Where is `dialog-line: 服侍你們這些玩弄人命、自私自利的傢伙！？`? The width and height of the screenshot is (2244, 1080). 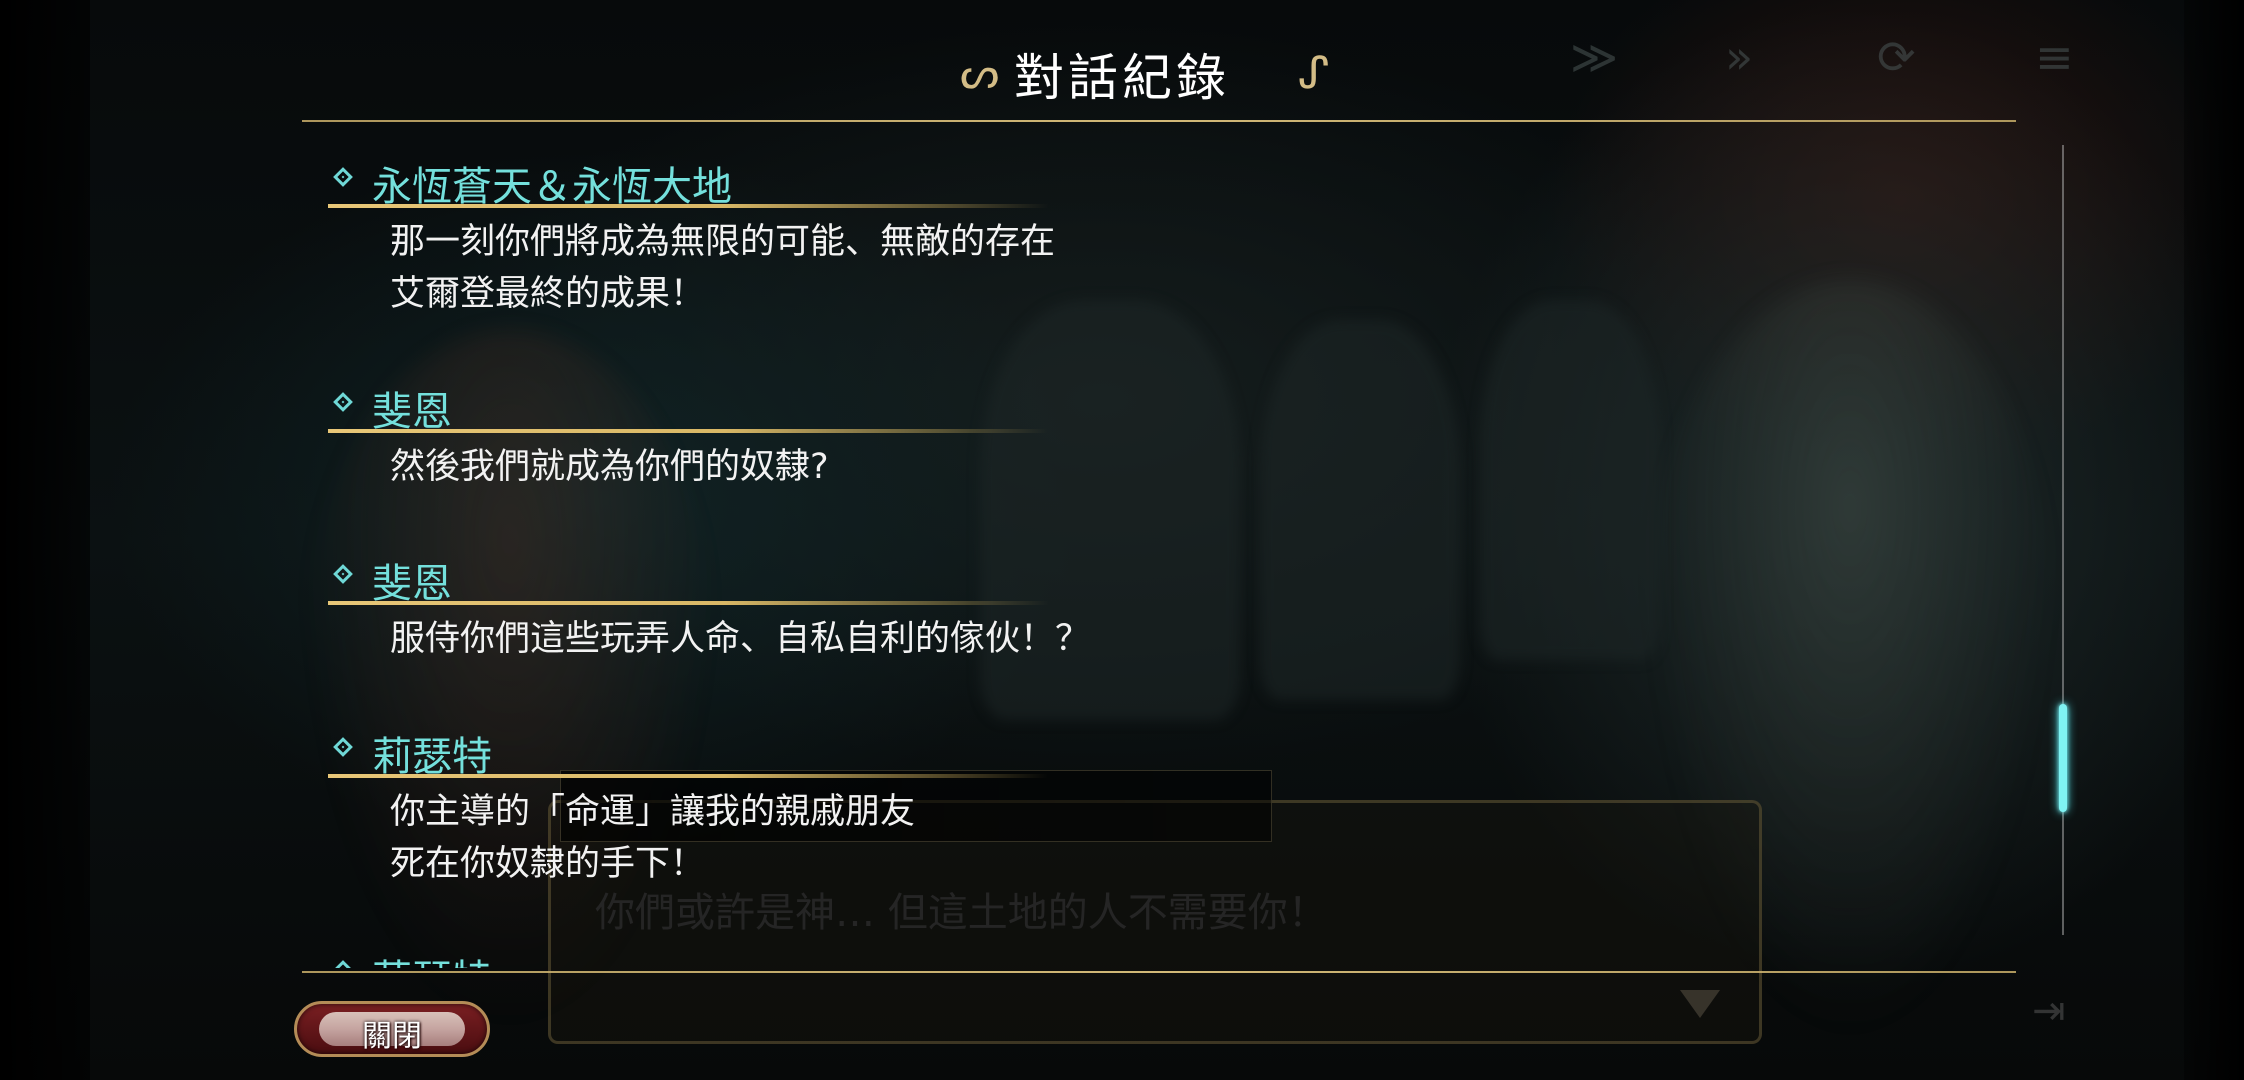
dialog-line: 服侍你們這些玩弄人命、自私自利的傢伙！？ is located at coordinates (740, 639).